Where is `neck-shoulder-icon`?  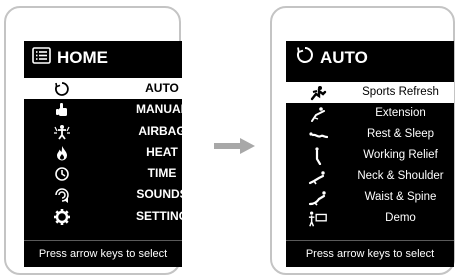 neck-shoulder-icon is located at coordinates (318, 177).